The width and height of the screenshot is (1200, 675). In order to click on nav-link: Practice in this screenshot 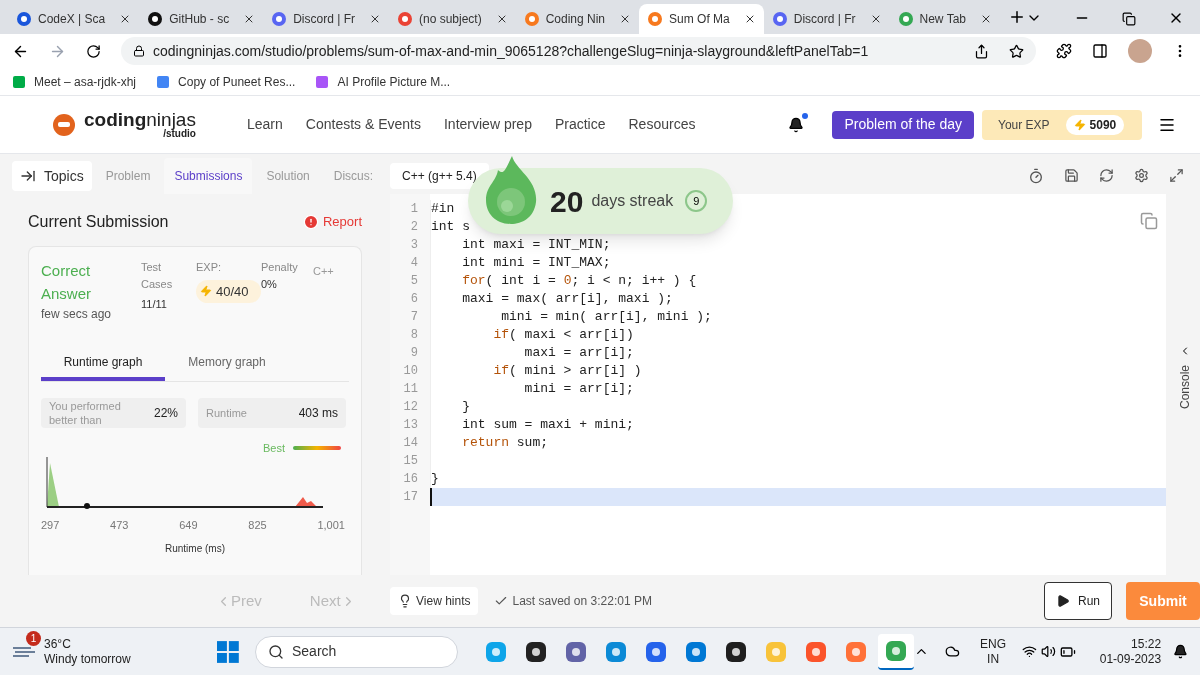, I will do `click(580, 124)`.